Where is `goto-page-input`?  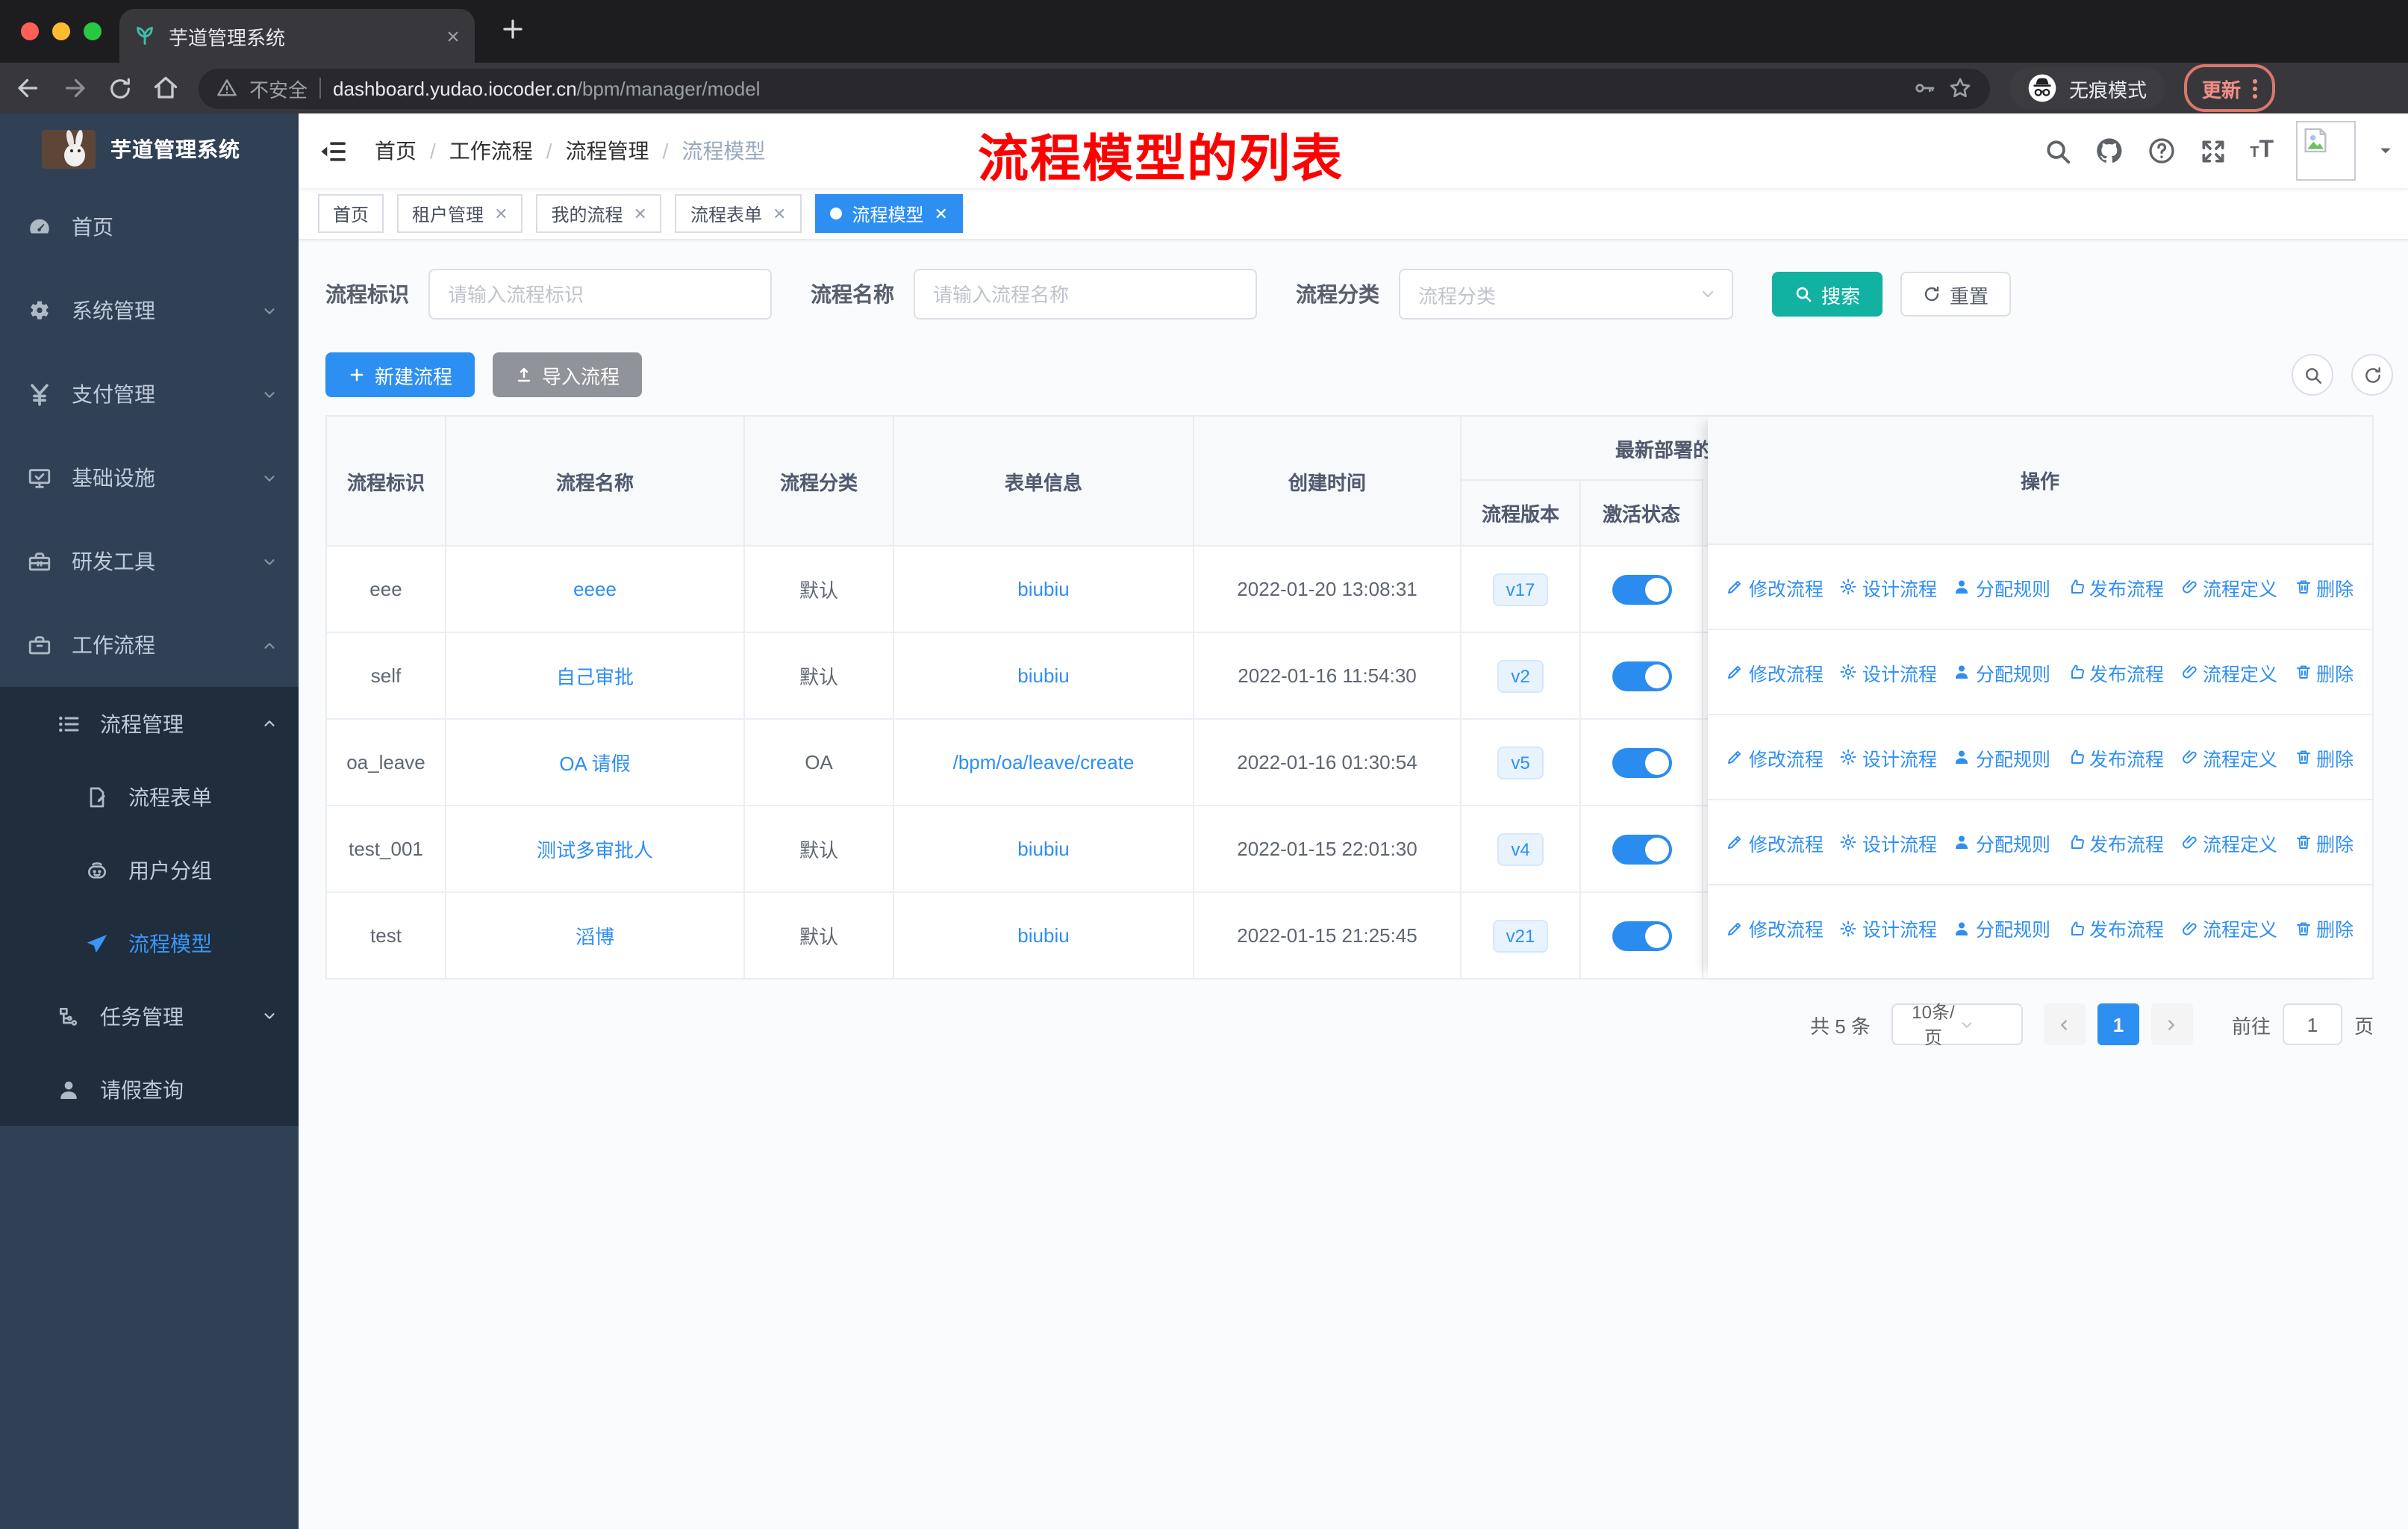
goto-page-input is located at coordinates (2312, 1024).